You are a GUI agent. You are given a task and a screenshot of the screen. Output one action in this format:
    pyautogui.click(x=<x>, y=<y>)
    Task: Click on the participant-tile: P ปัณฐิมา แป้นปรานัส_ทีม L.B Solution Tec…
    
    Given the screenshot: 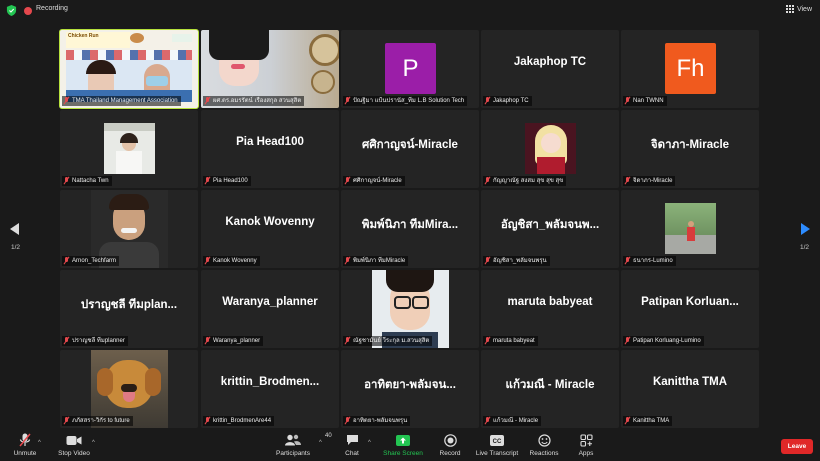 What is the action you would take?
    pyautogui.click(x=410, y=69)
    